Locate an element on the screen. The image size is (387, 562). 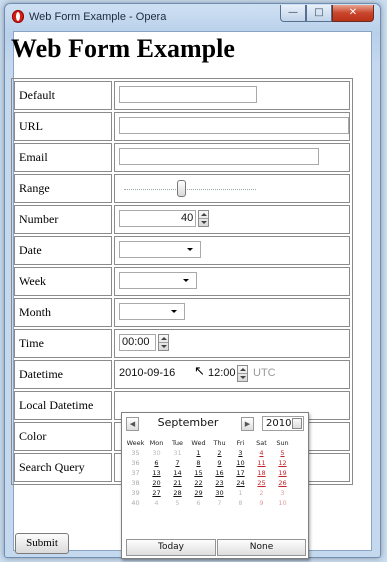
minimize-button: — is located at coordinates (293, 13).